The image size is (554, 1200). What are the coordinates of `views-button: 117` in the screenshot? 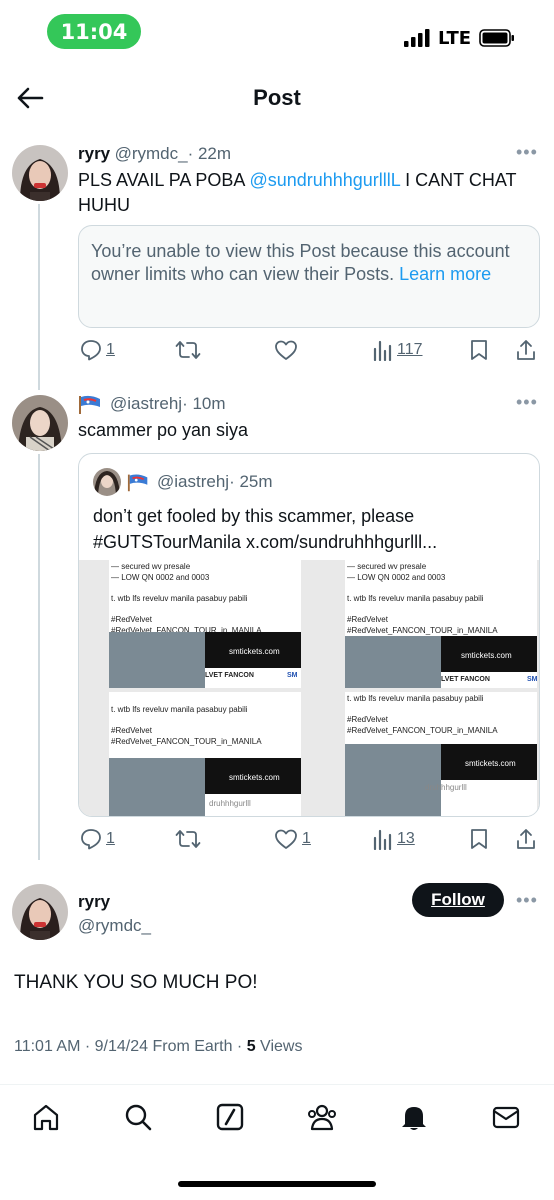 It's located at (398, 350).